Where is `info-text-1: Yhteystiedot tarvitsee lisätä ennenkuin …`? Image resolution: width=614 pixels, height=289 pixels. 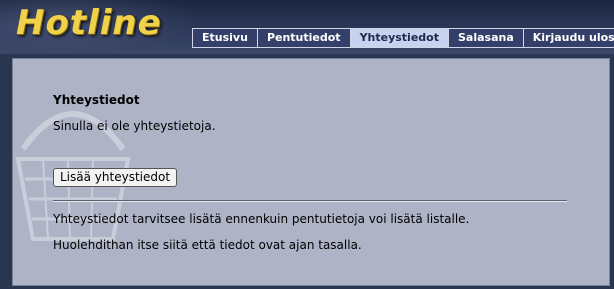 info-text-1: Yhteystiedot tarvitsee lisätä ennenkuin … is located at coordinates (261, 219).